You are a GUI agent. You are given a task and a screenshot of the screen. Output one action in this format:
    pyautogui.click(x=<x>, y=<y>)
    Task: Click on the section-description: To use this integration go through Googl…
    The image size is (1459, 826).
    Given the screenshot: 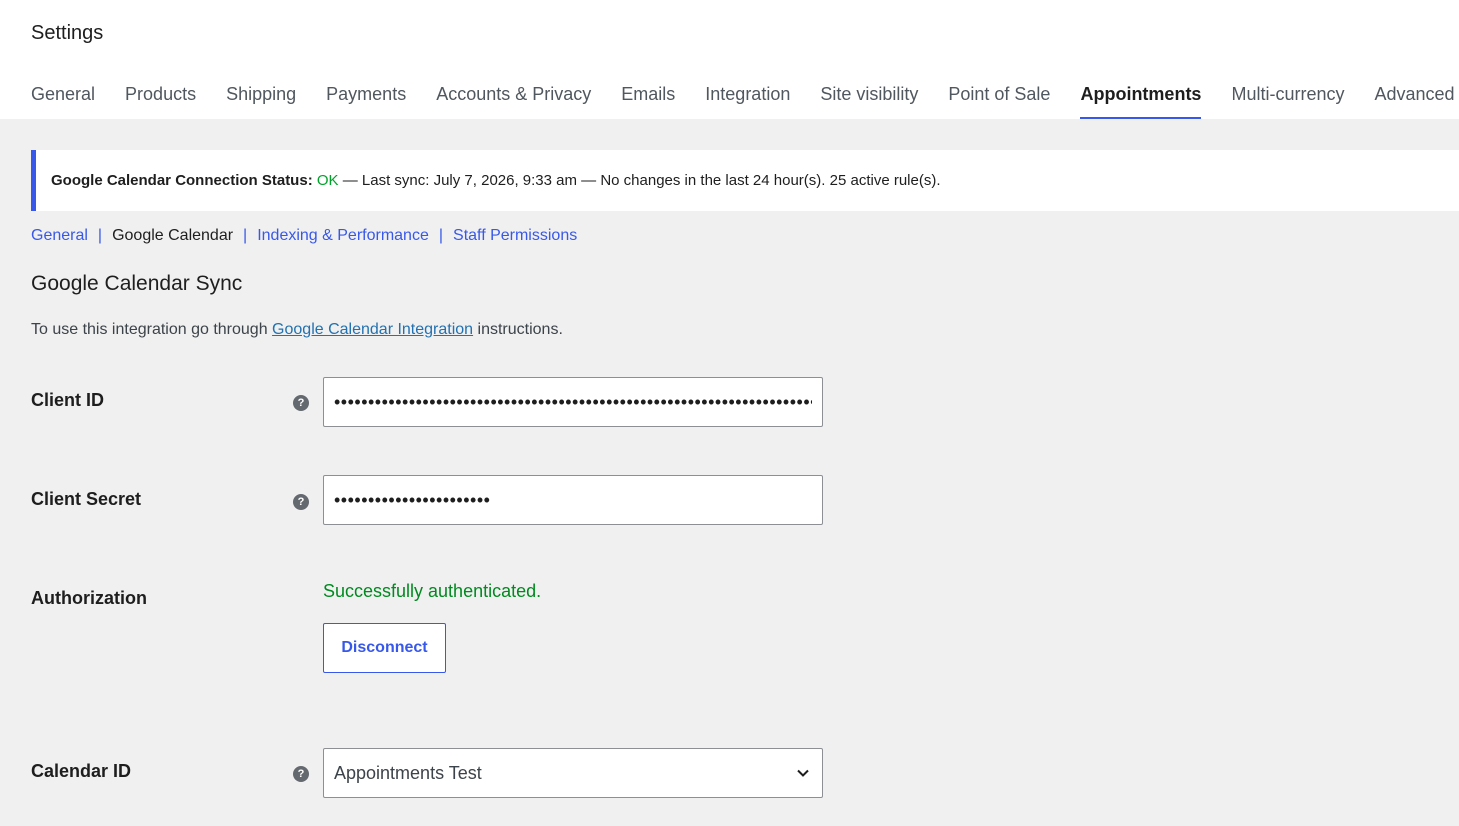 What is the action you would take?
    pyautogui.click(x=297, y=330)
    